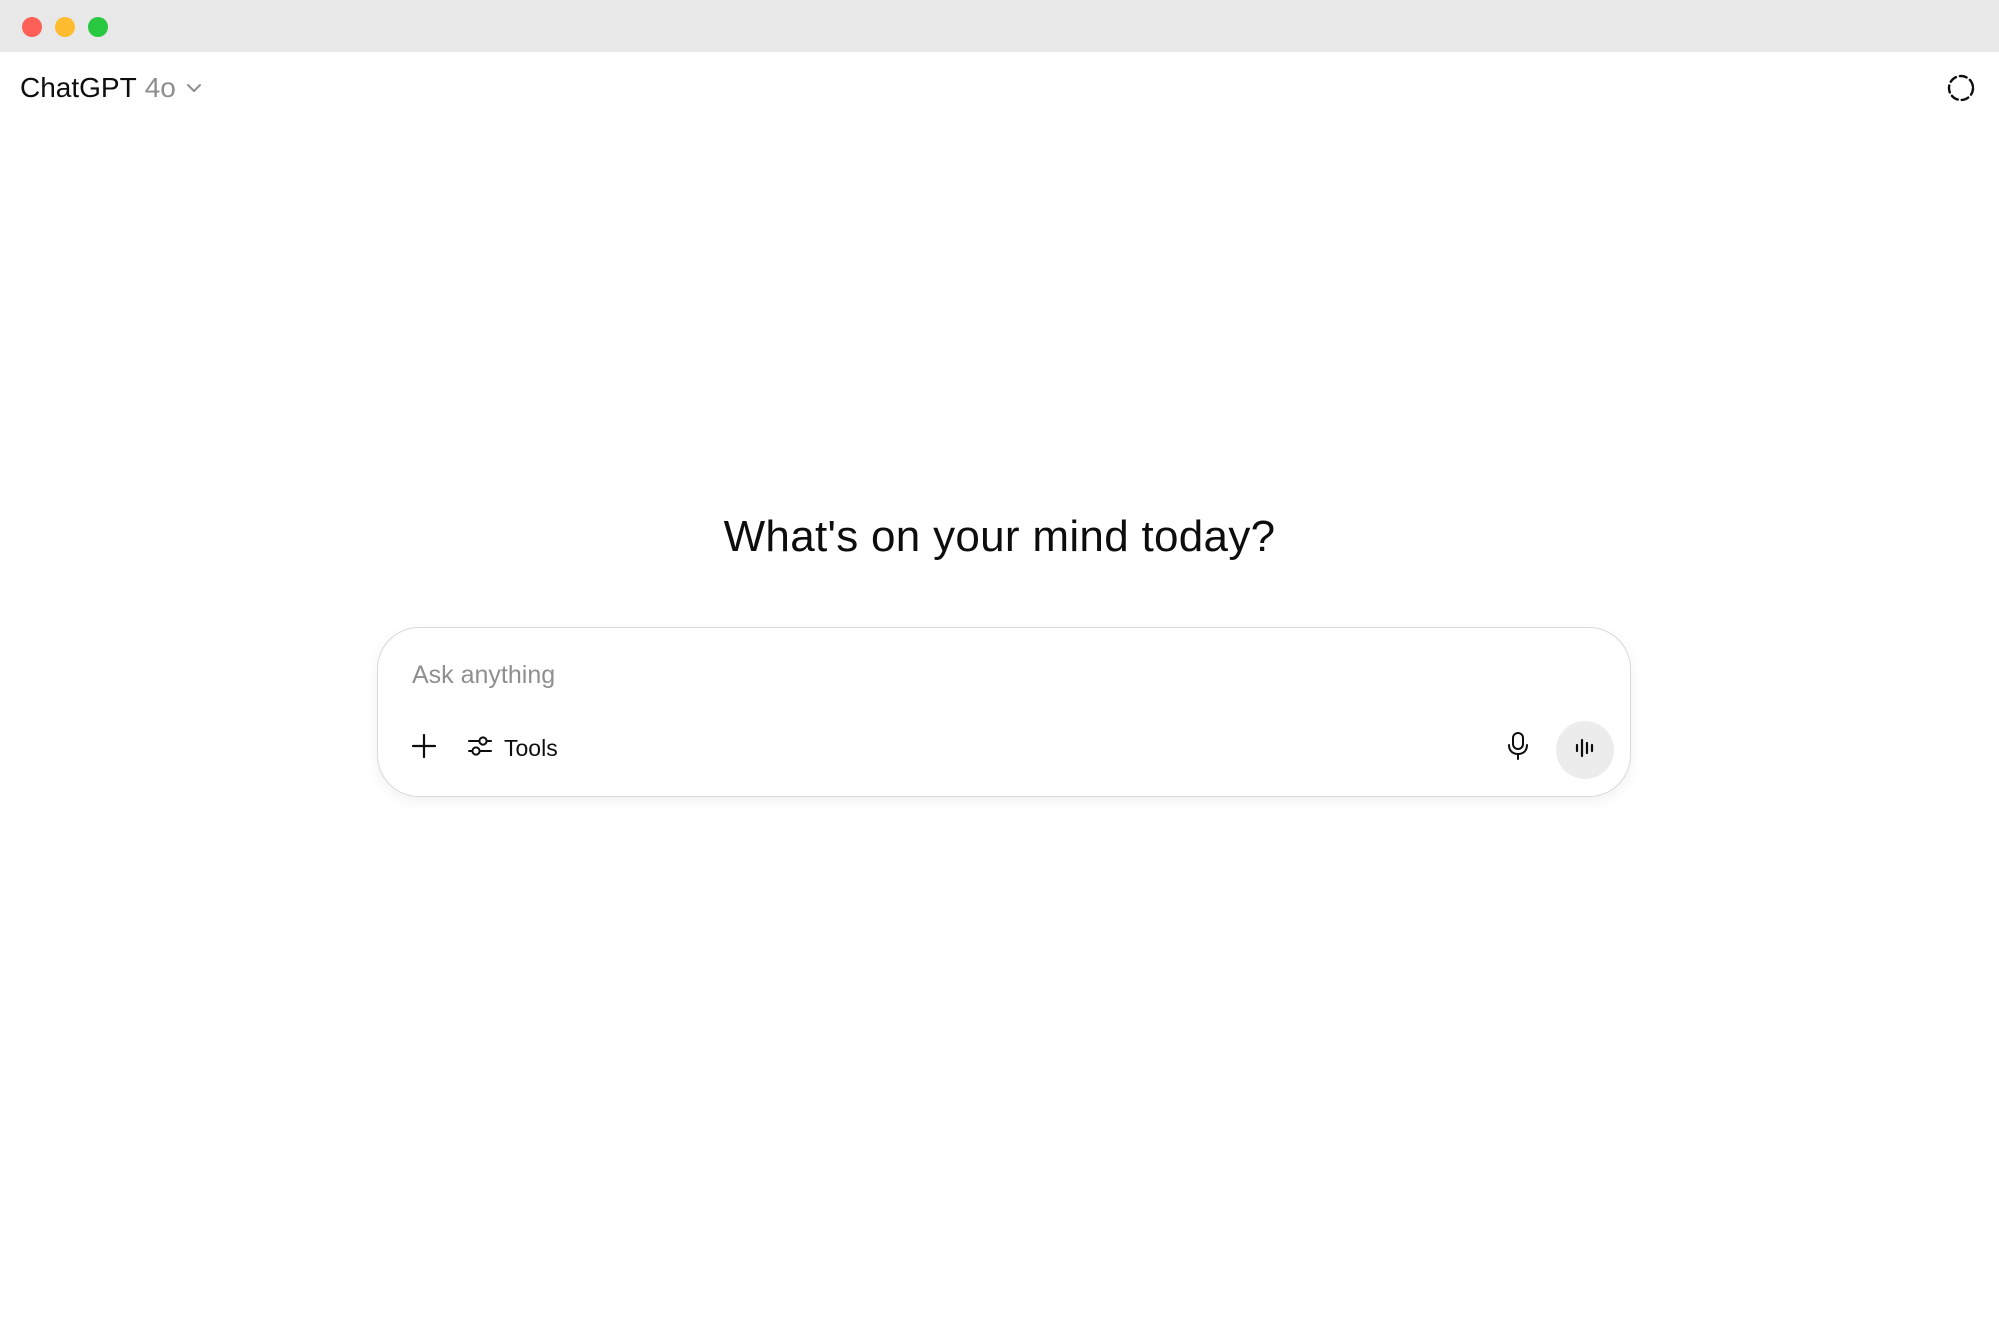 The height and width of the screenshot is (1318, 1999). I want to click on tools-label: Tools, so click(531, 747).